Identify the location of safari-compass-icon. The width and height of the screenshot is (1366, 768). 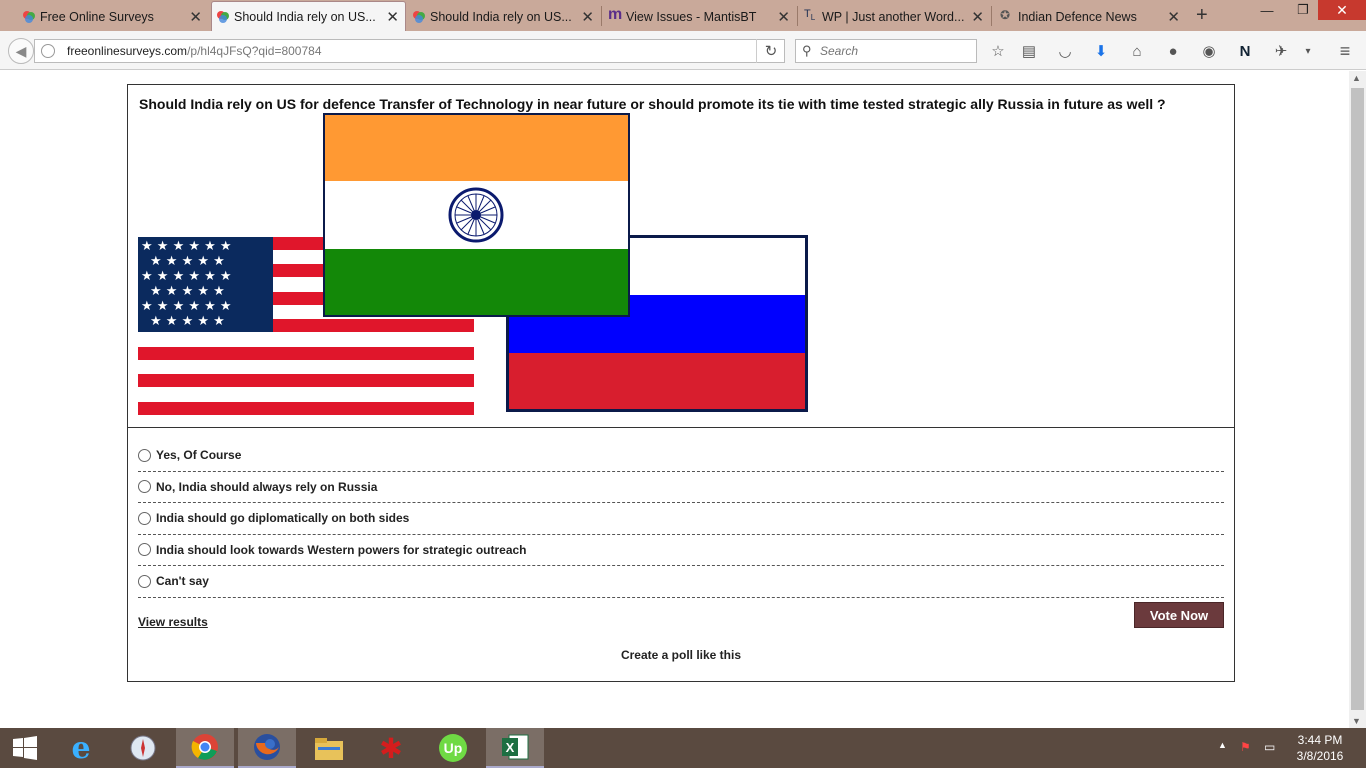
(143, 748).